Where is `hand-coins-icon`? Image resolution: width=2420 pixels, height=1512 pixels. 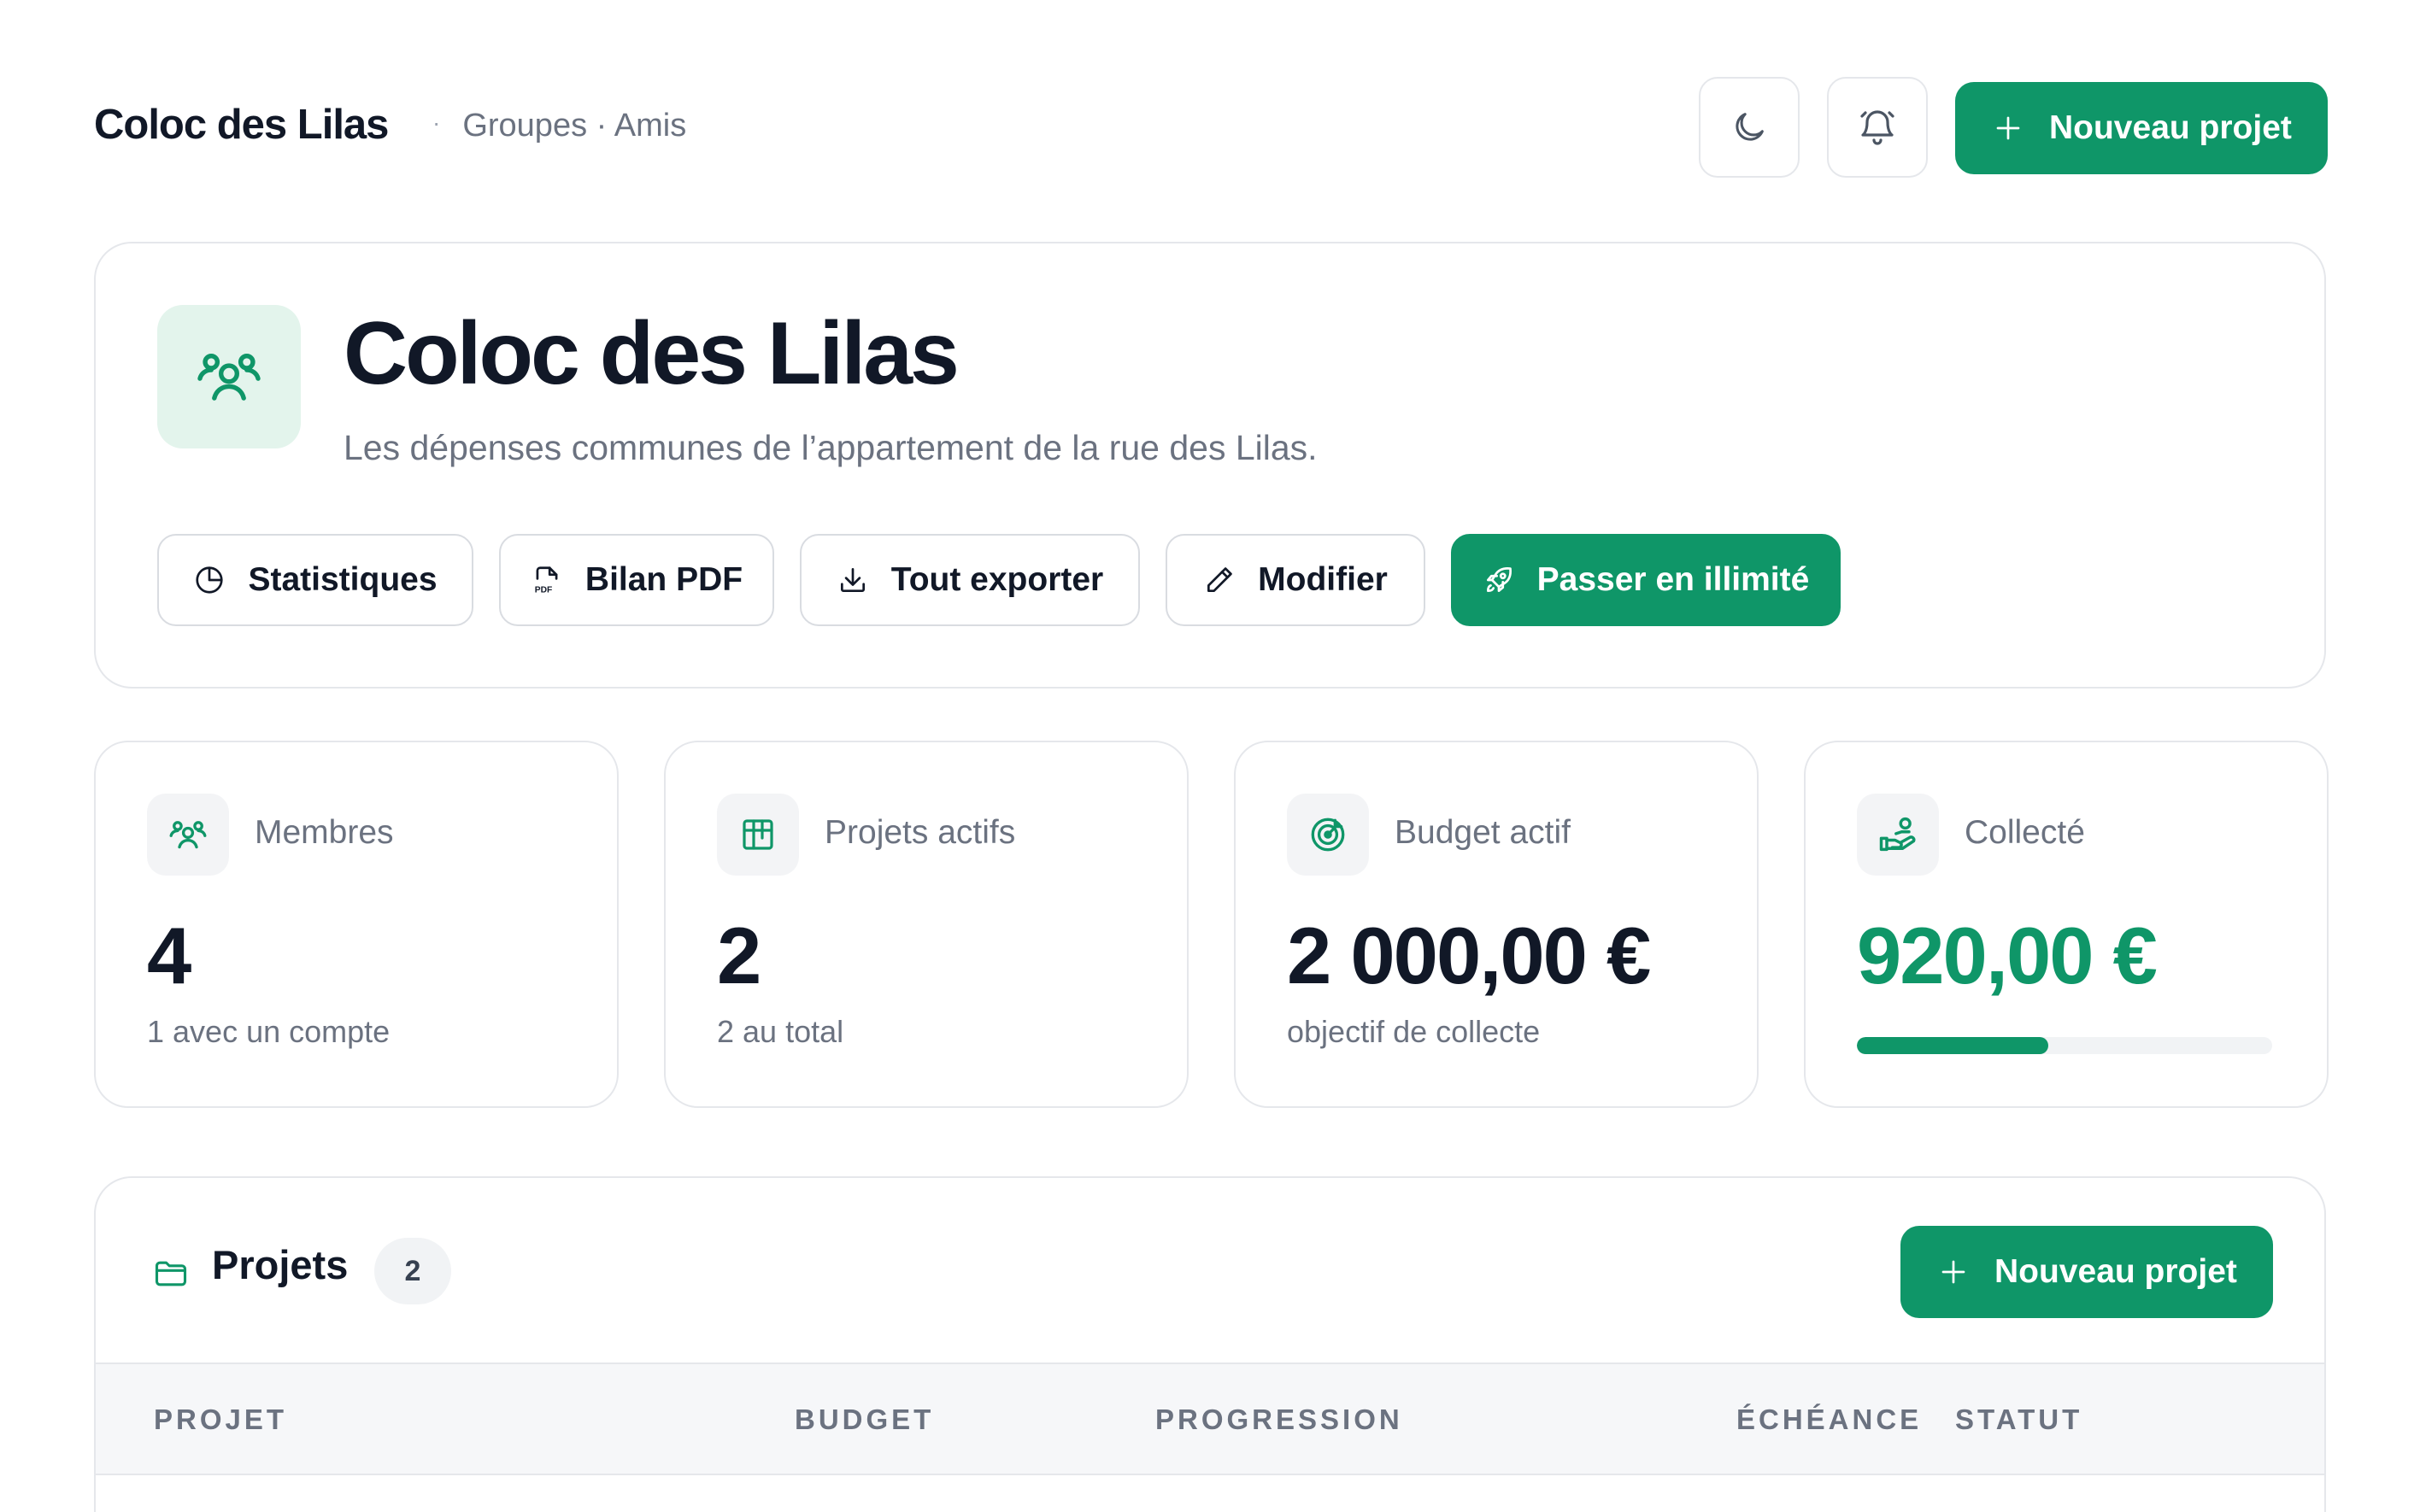
hand-coins-icon is located at coordinates (1898, 835).